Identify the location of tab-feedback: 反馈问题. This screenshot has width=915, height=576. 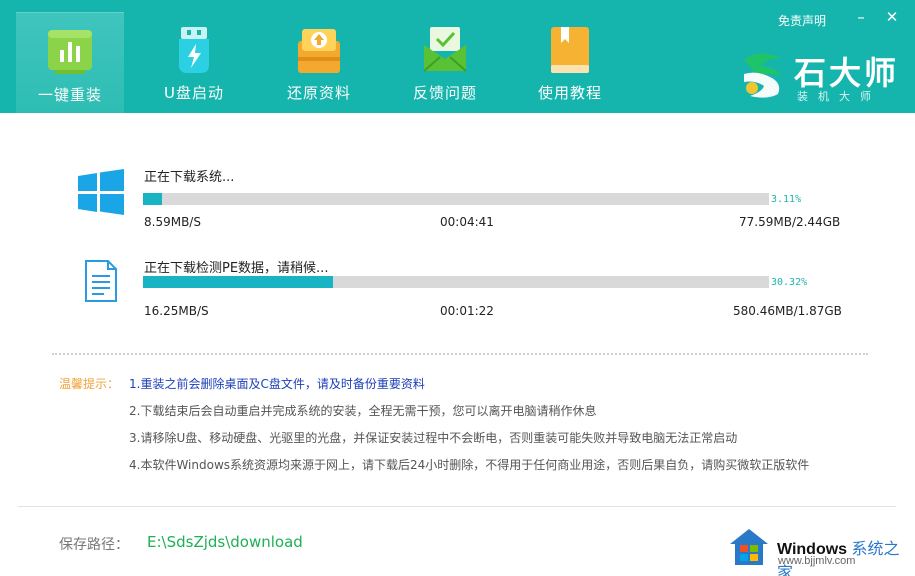
(445, 62).